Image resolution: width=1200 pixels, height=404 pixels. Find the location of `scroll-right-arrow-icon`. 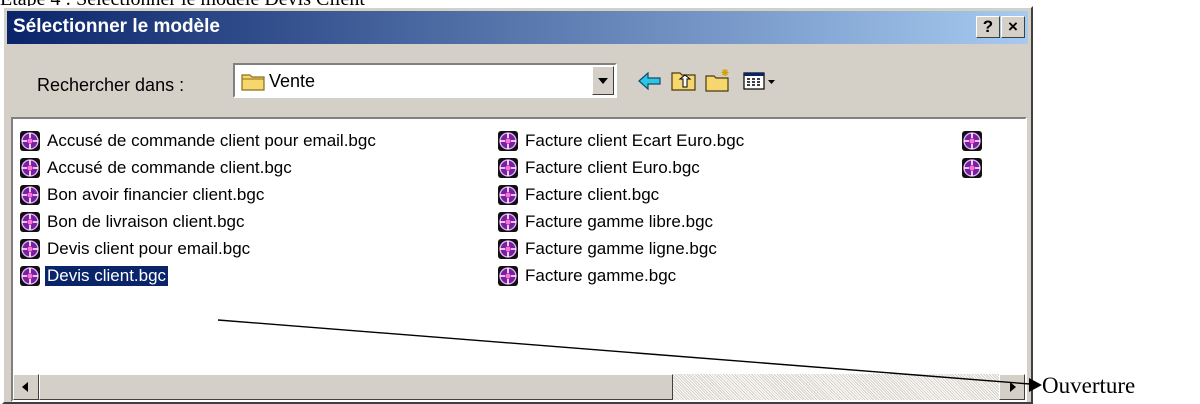

scroll-right-arrow-icon is located at coordinates (1013, 387).